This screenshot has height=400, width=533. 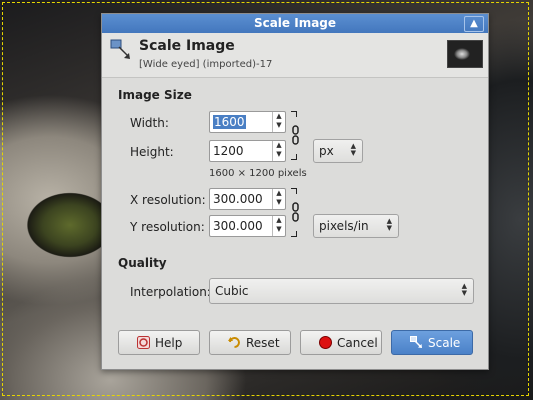 What do you see at coordinates (357, 343) in the screenshot?
I see `cancel-button-label: Cancel` at bounding box center [357, 343].